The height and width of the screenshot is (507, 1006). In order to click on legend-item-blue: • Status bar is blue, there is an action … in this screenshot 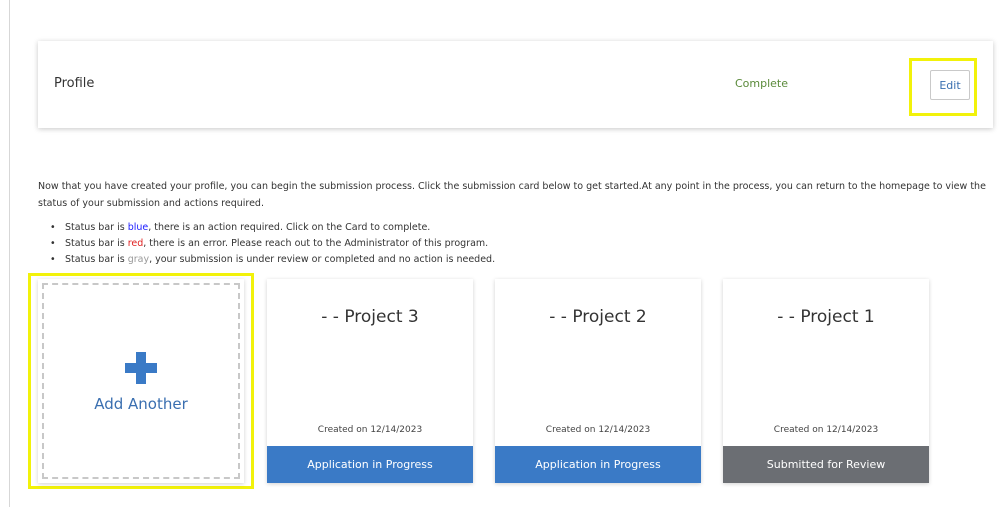, I will do `click(271, 228)`.